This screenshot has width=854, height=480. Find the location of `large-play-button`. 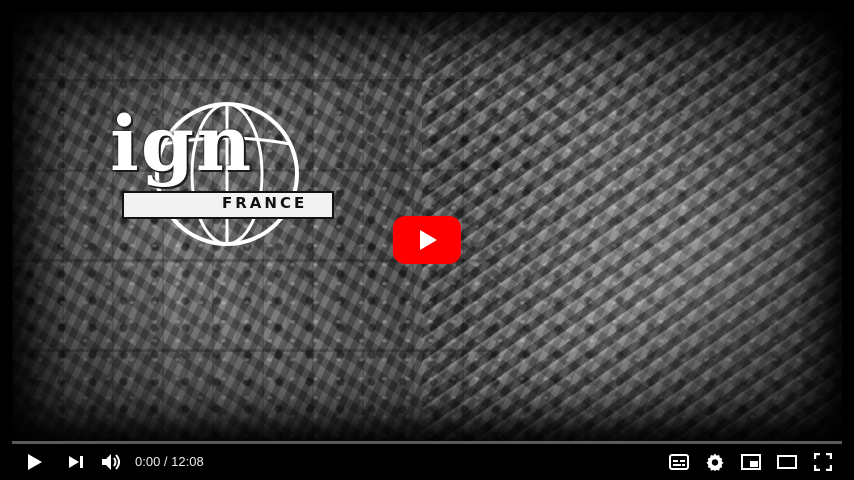

large-play-button is located at coordinates (427, 240).